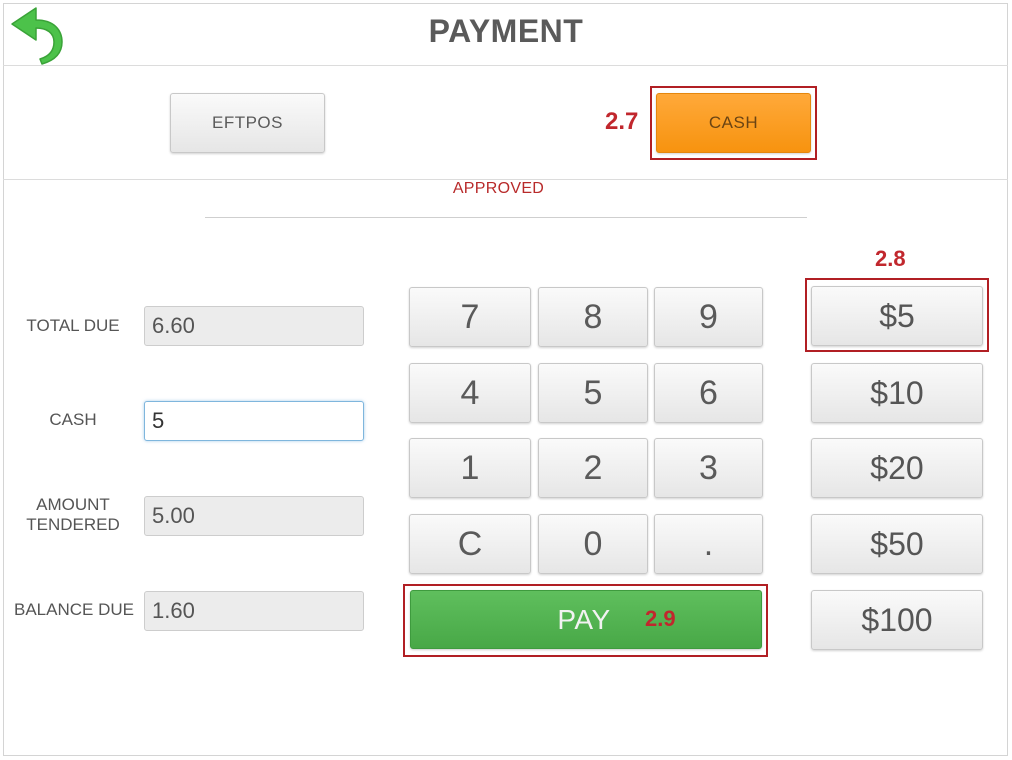  Describe the element at coordinates (622, 121) in the screenshot. I see `cash-annotation-marker: 2.7` at that location.